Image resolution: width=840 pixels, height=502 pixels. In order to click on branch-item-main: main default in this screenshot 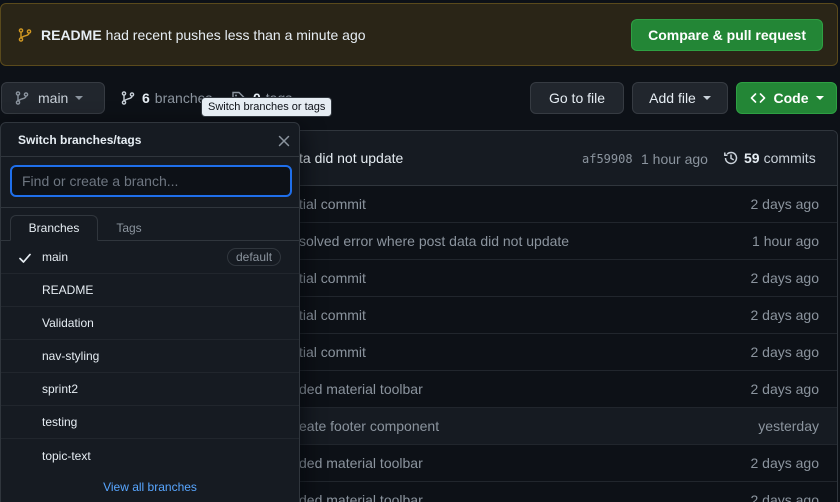, I will do `click(150, 257)`.